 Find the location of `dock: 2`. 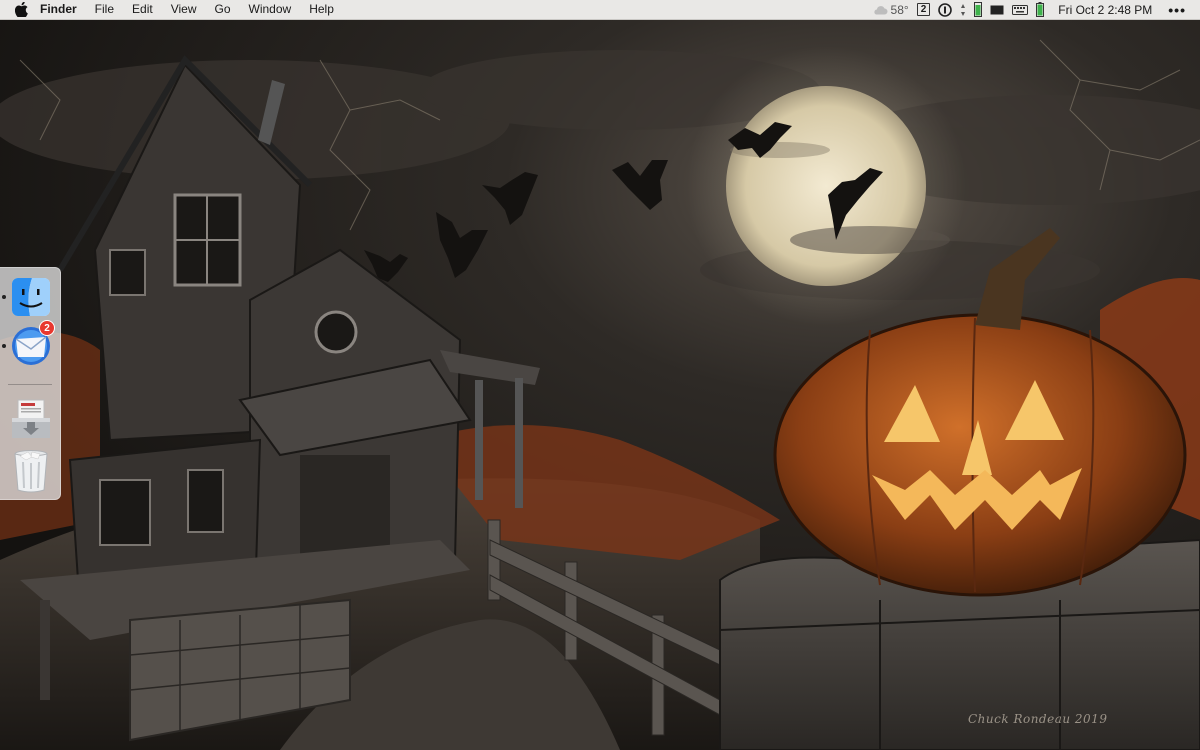

dock: 2 is located at coordinates (30, 383).